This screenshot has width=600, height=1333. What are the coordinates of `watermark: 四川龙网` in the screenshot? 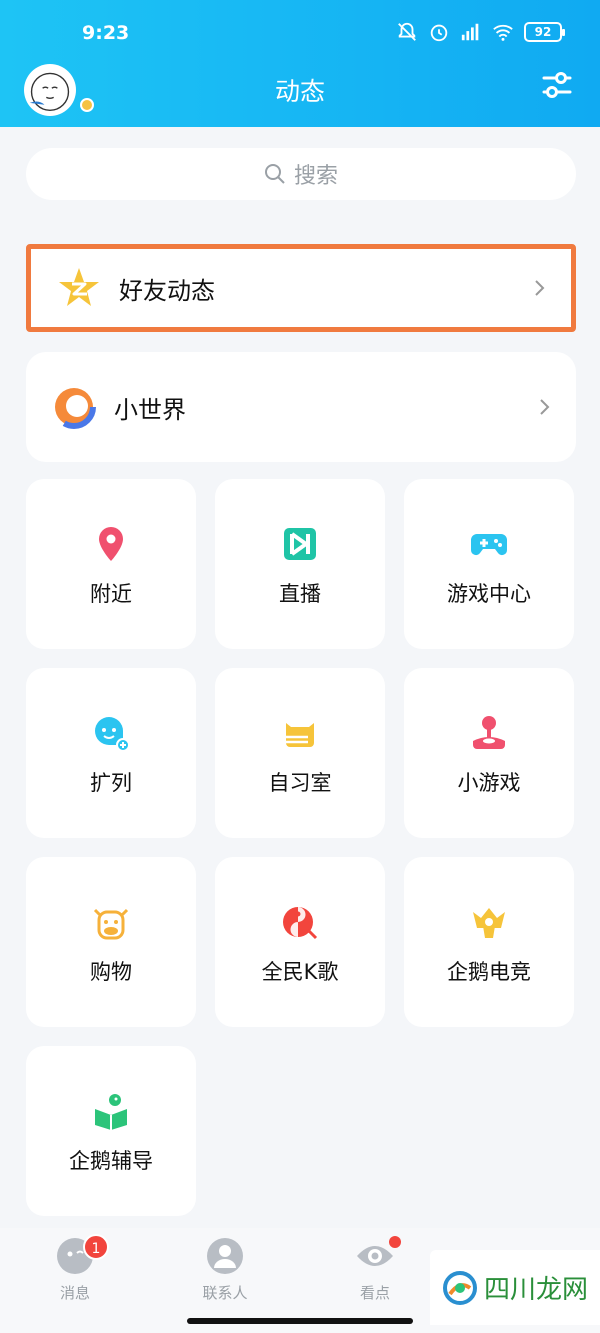 It's located at (515, 1287).